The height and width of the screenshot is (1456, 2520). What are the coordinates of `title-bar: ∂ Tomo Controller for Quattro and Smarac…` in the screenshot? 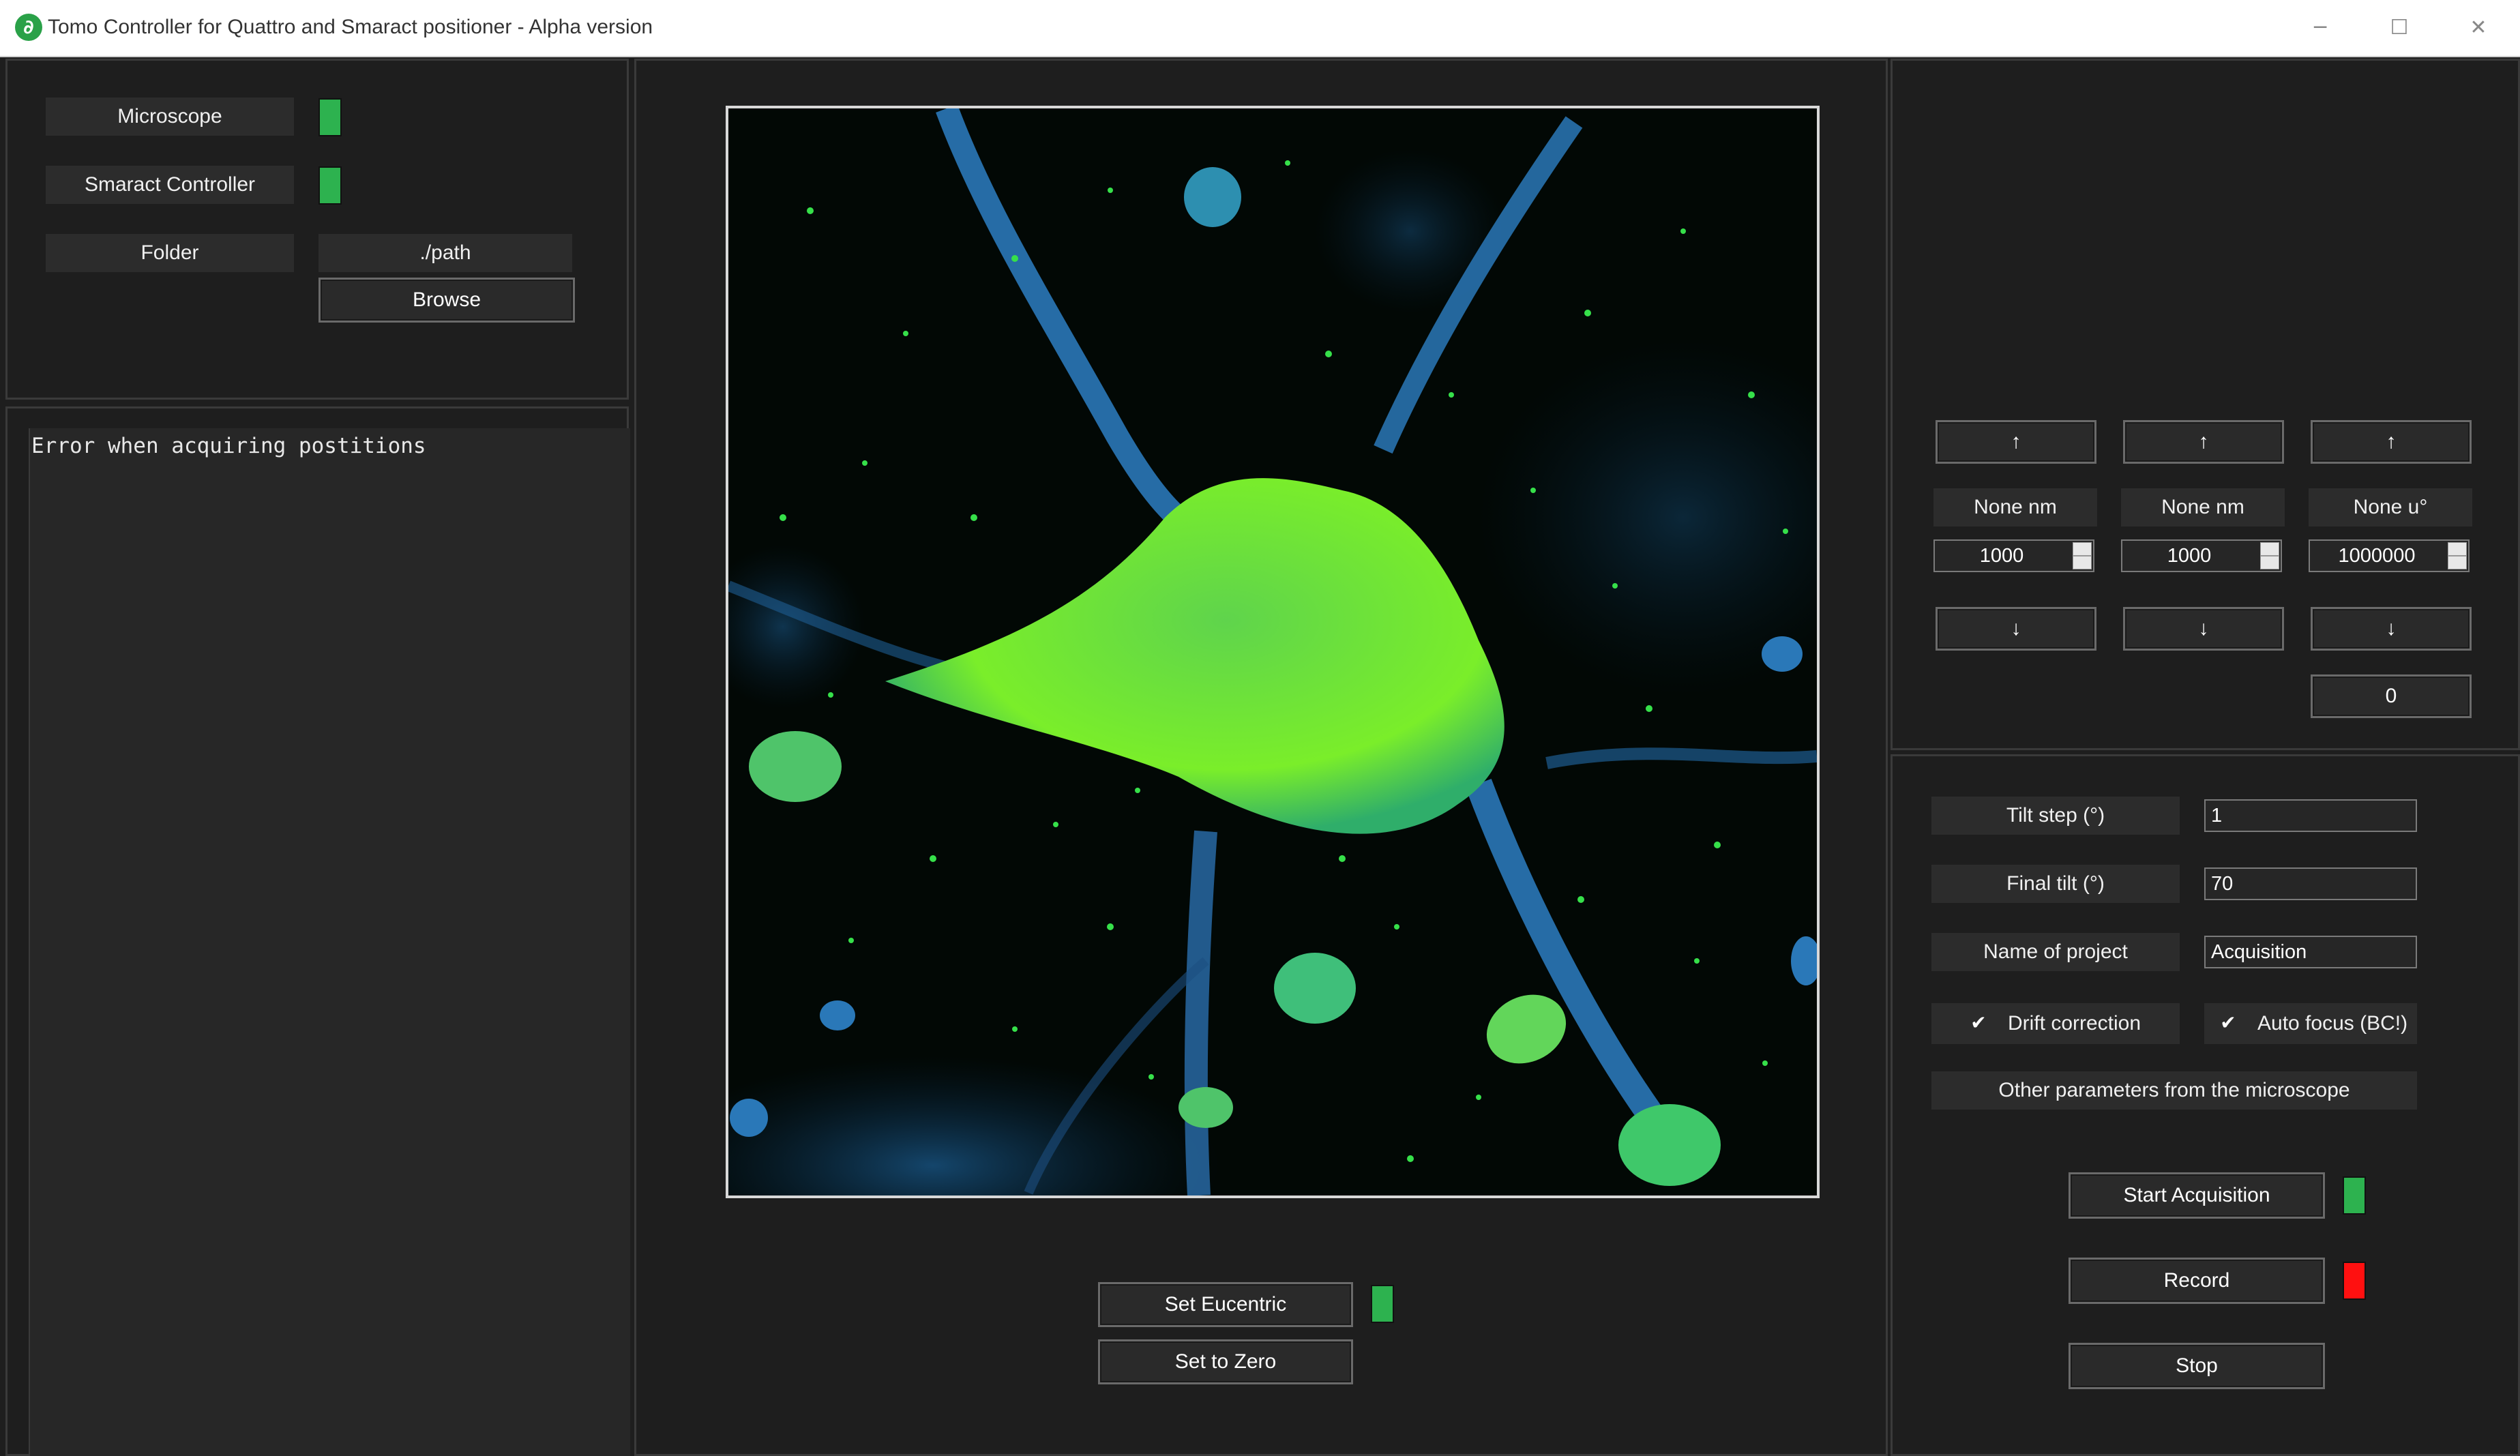 It's located at (1260, 28).